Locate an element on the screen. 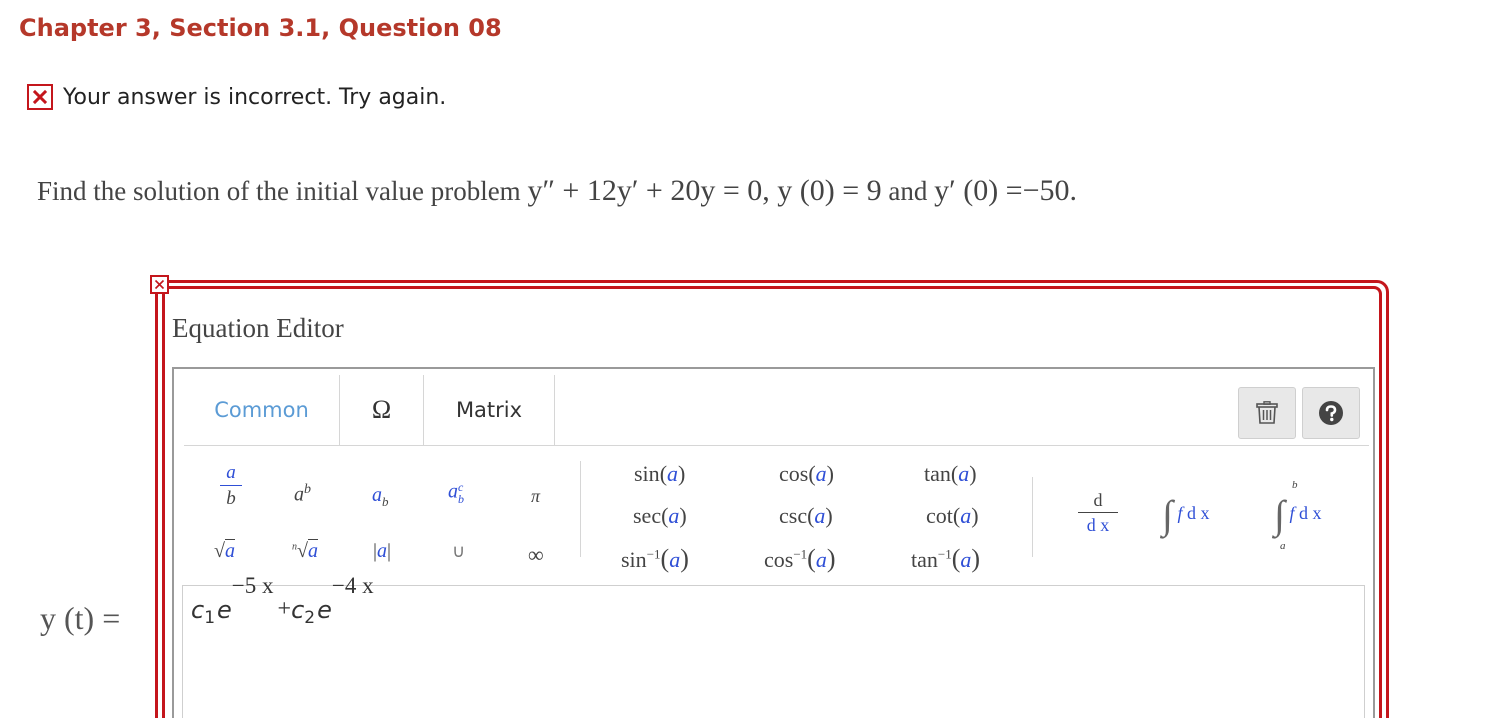 This screenshot has height=718, width=1486. tab-matrix: Matrix is located at coordinates (489, 410).